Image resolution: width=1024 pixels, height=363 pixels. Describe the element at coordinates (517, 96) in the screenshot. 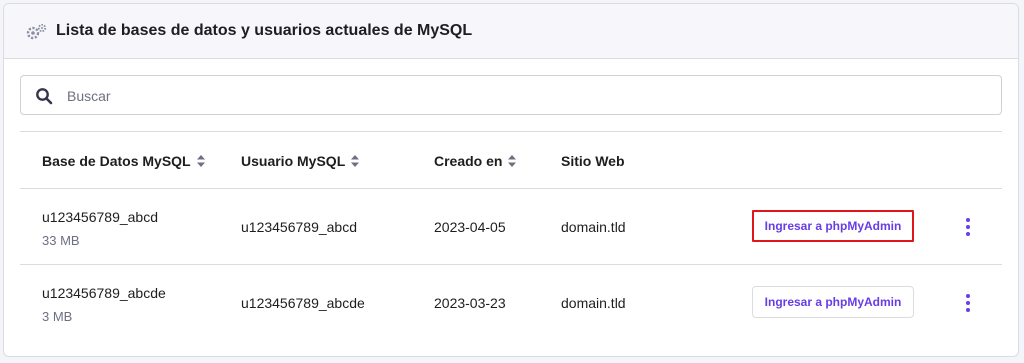

I see `search-input` at that location.